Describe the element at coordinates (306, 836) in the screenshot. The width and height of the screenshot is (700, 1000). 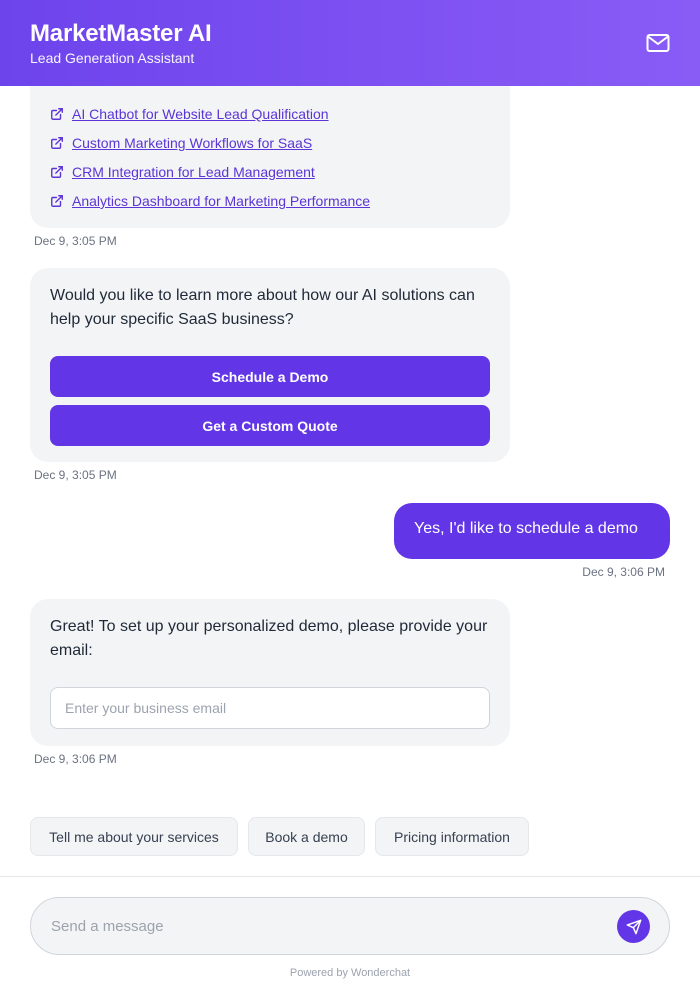
I see `suggestion-chip-book-demo: Book a demo` at that location.